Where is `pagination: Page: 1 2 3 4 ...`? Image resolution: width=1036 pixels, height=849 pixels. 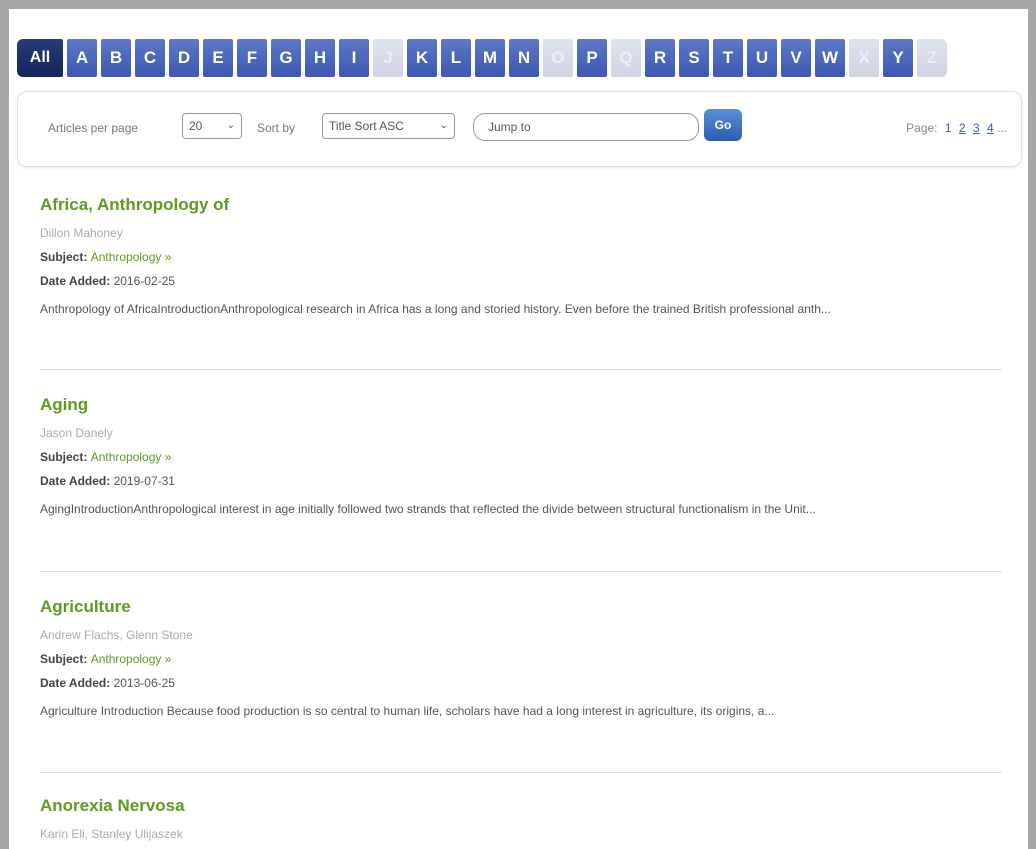 pagination: Page: 1 2 3 4 ... is located at coordinates (956, 128).